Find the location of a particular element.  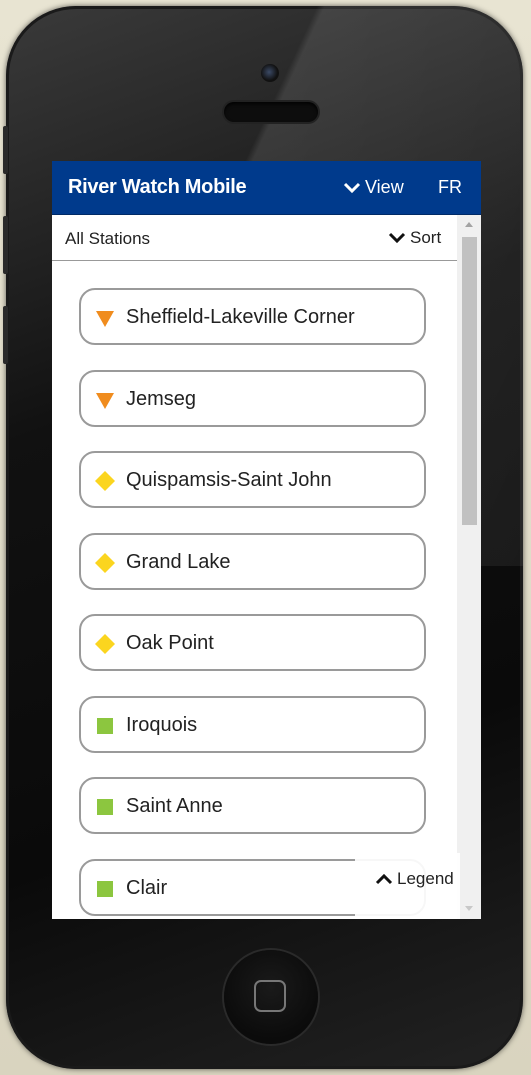

volume-down-button is located at coordinates (5, 335).